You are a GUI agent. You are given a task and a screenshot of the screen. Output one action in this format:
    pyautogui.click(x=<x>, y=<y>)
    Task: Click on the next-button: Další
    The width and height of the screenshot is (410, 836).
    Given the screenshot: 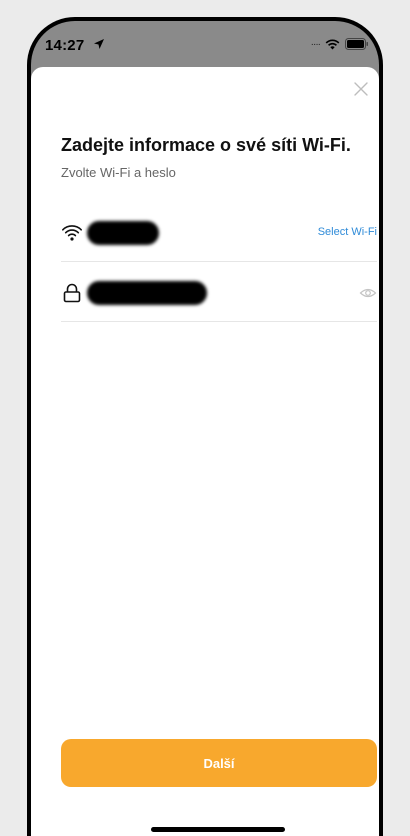 What is the action you would take?
    pyautogui.click(x=219, y=763)
    